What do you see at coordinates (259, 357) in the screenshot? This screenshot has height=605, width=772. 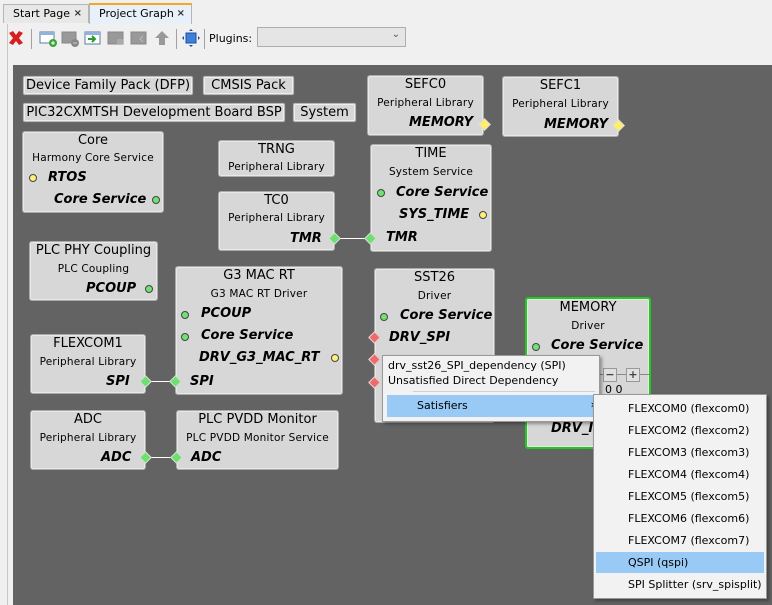 I see `port-label: DRV_G3_MAC_RT` at bounding box center [259, 357].